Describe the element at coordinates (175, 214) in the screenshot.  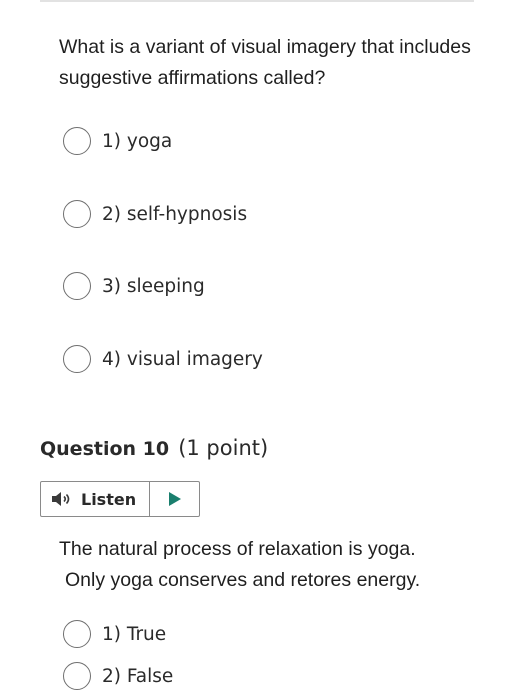
I see `option-label: 2) self-hypnosis` at that location.